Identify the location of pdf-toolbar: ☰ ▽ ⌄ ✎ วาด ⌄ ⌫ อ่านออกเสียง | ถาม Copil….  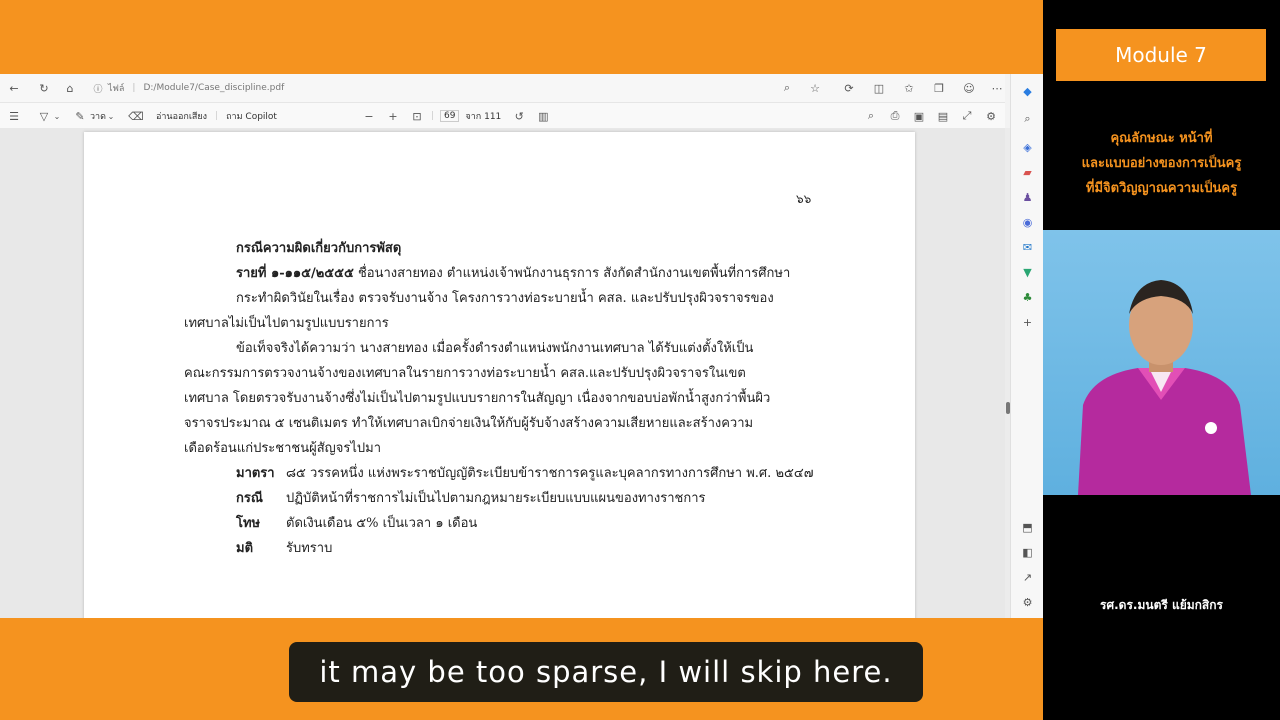
(502, 116).